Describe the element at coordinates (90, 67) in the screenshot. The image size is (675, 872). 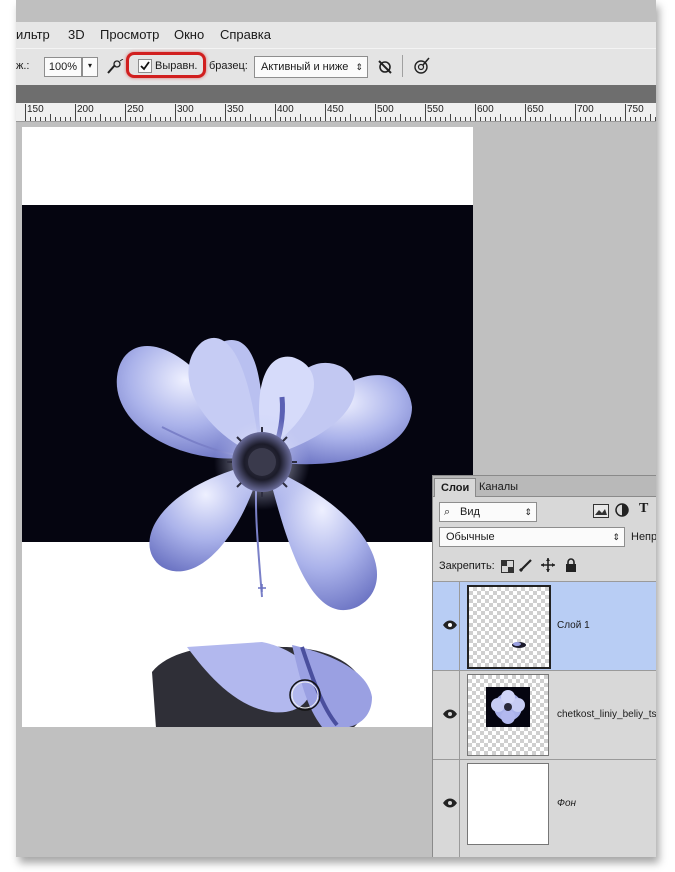
I see `opacity-dropdown-button: ▾` at that location.